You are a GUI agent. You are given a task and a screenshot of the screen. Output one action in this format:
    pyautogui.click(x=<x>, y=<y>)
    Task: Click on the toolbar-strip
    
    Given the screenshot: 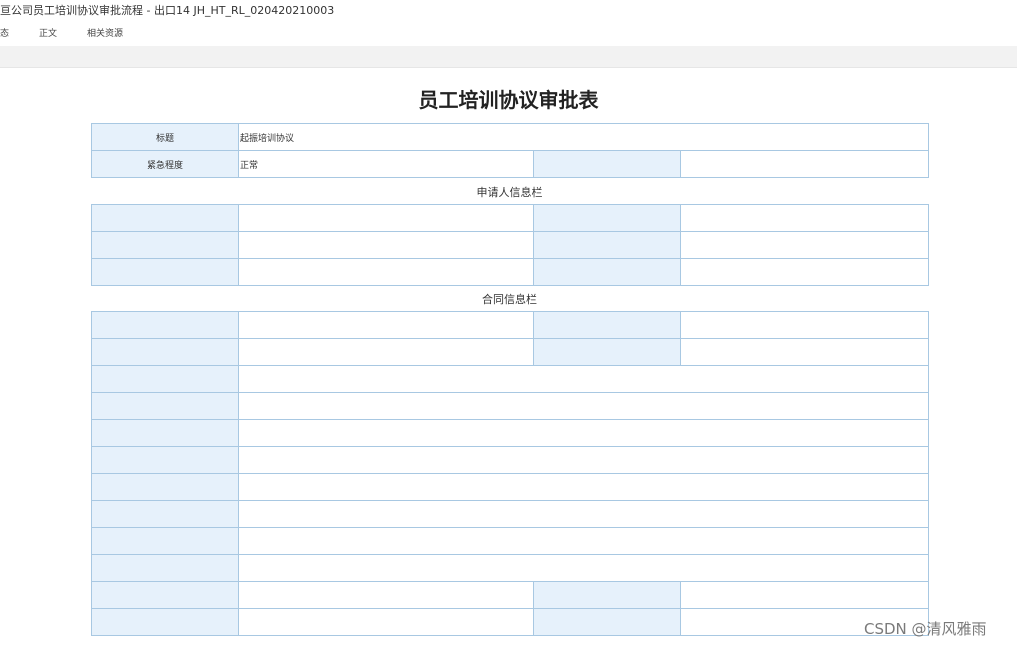 What is the action you would take?
    pyautogui.click(x=508, y=57)
    